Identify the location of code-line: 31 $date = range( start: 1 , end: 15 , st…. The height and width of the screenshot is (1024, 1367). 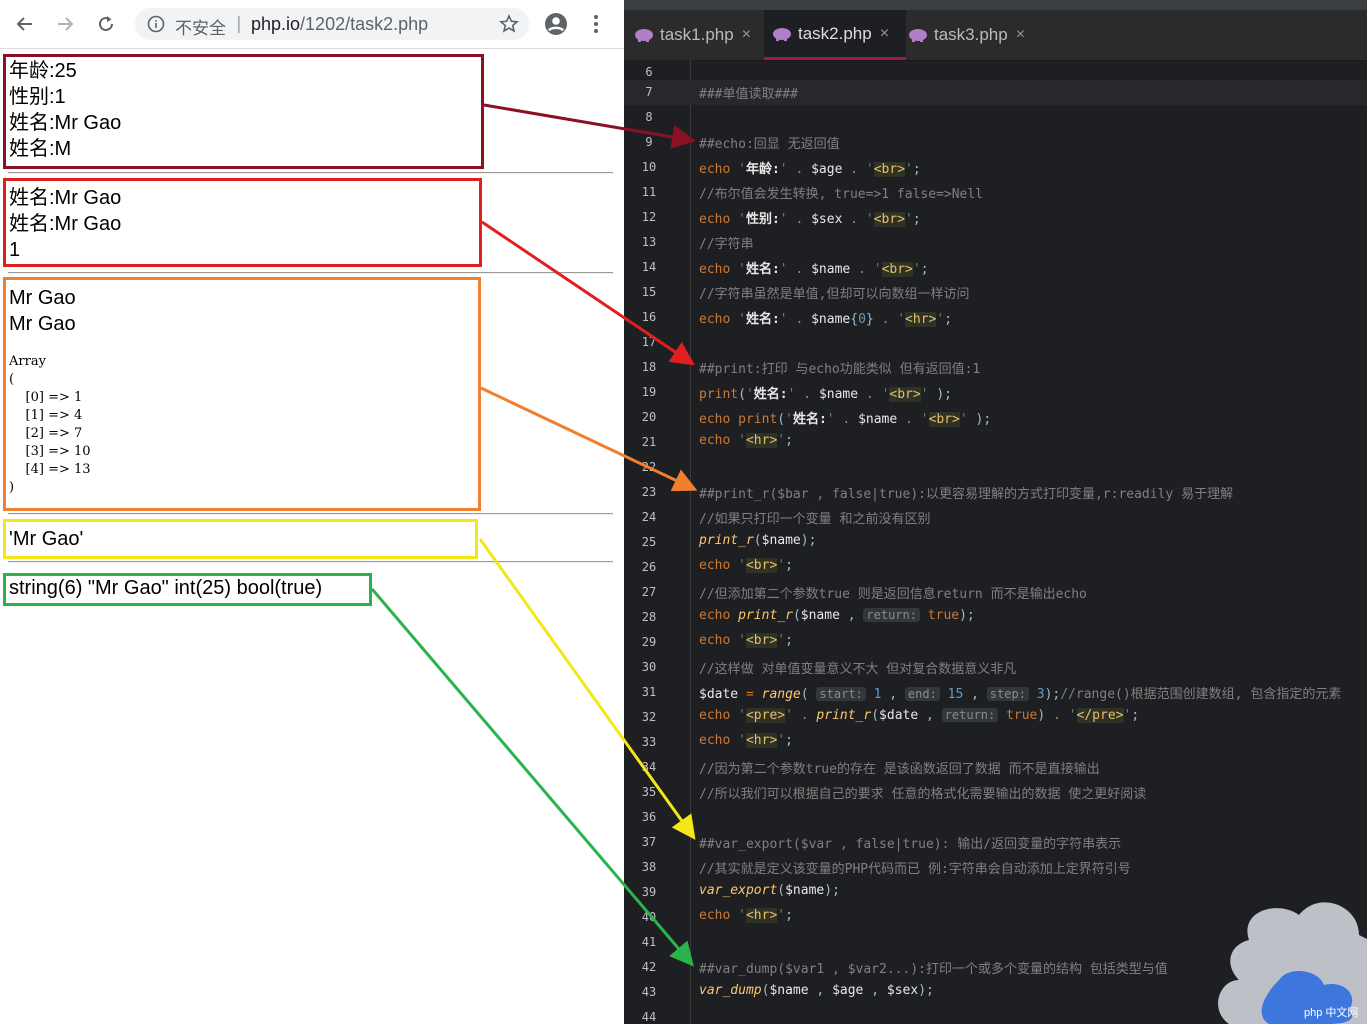
(995, 692).